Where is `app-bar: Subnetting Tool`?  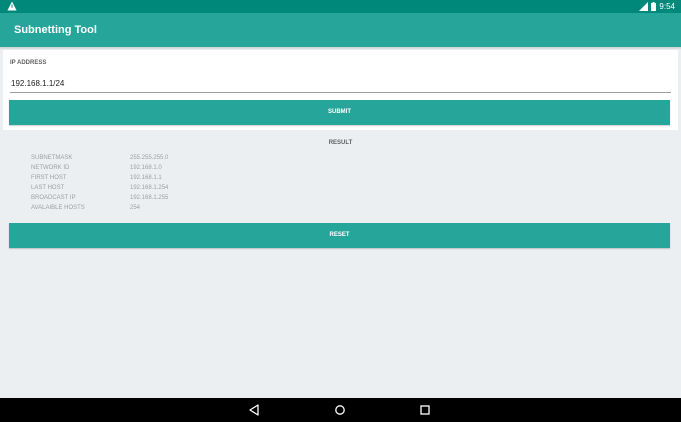 app-bar: Subnetting Tool is located at coordinates (340, 30).